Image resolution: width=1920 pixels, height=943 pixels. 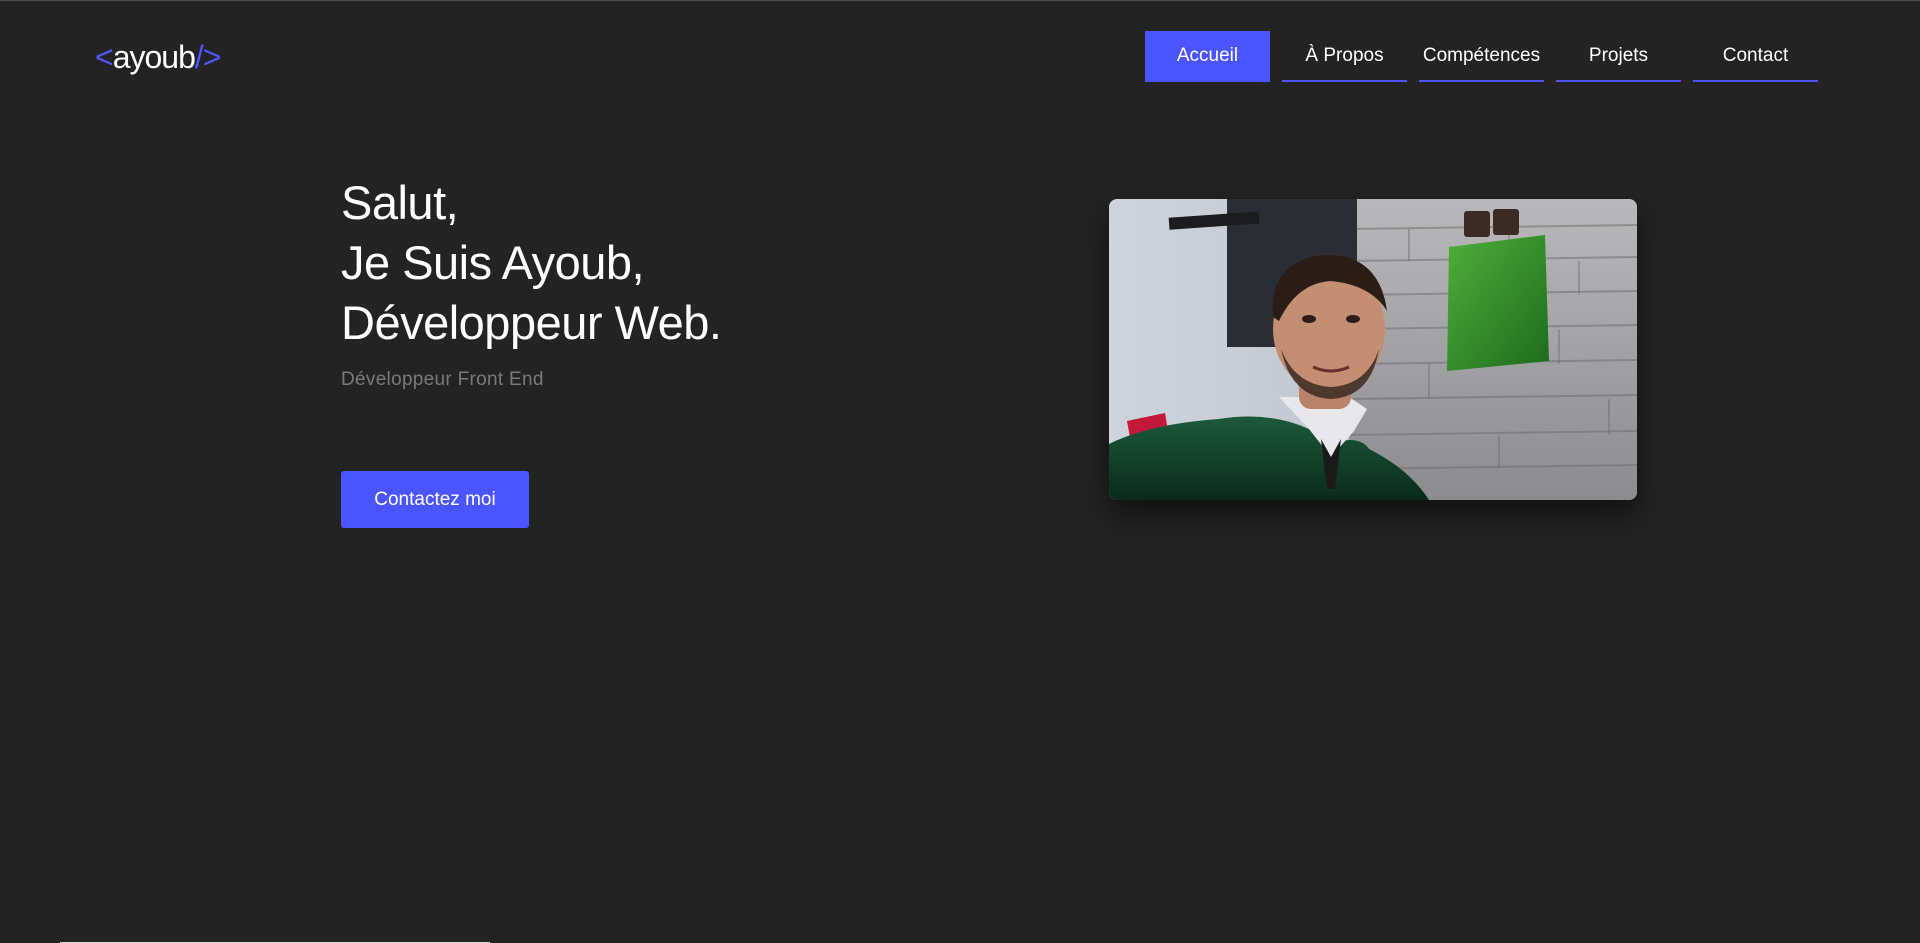 What do you see at coordinates (442, 379) in the screenshot?
I see `hero-subtitle: Développeur Front End` at bounding box center [442, 379].